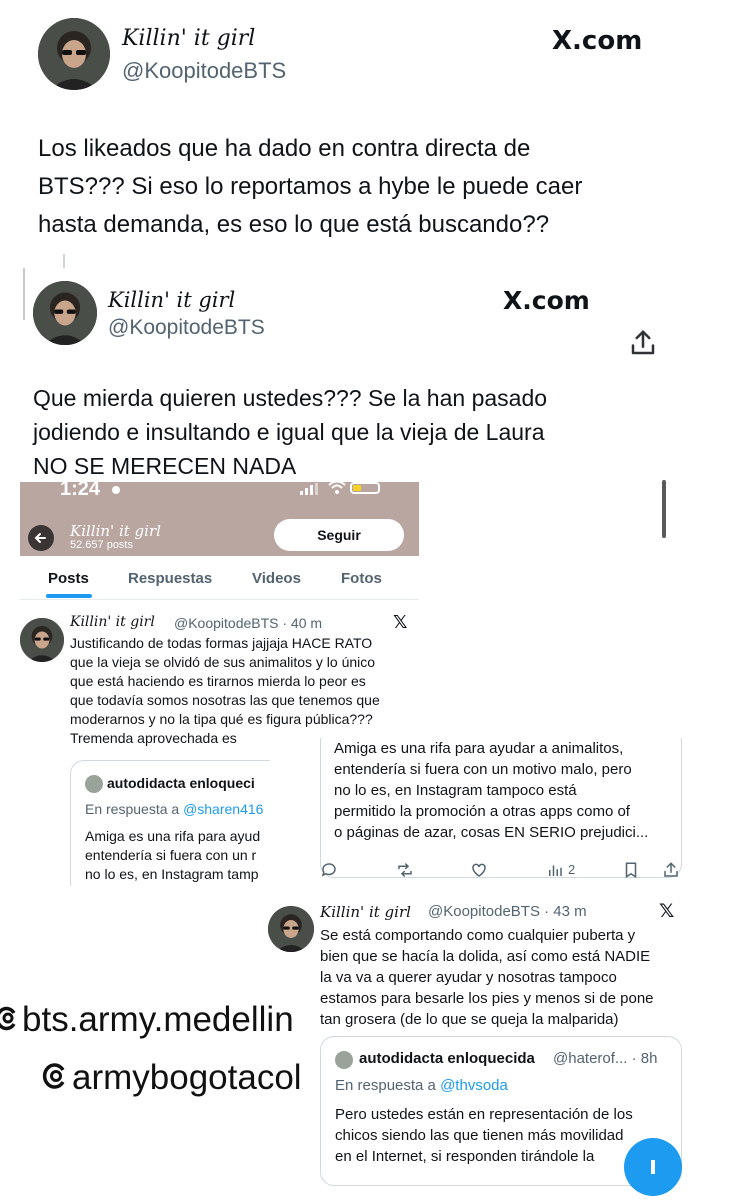 This screenshot has width=738, height=1200. I want to click on quote-name: autodidacta enloqueci, so click(181, 783).